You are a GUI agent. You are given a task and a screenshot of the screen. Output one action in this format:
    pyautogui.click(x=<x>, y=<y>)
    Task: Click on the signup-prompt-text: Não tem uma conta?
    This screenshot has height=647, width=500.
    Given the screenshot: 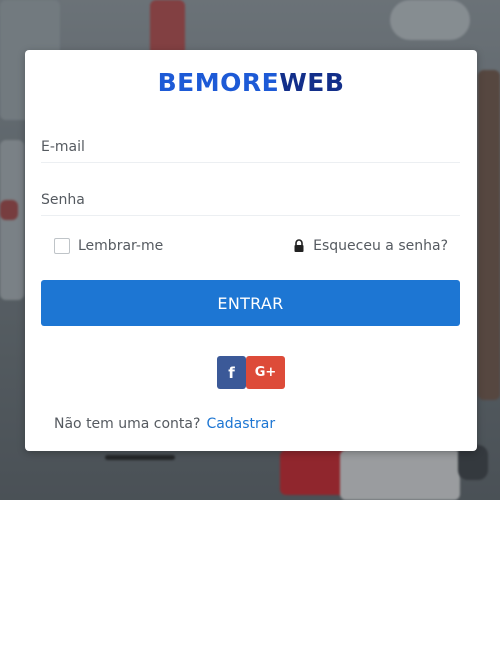 What is the action you would take?
    pyautogui.click(x=127, y=424)
    